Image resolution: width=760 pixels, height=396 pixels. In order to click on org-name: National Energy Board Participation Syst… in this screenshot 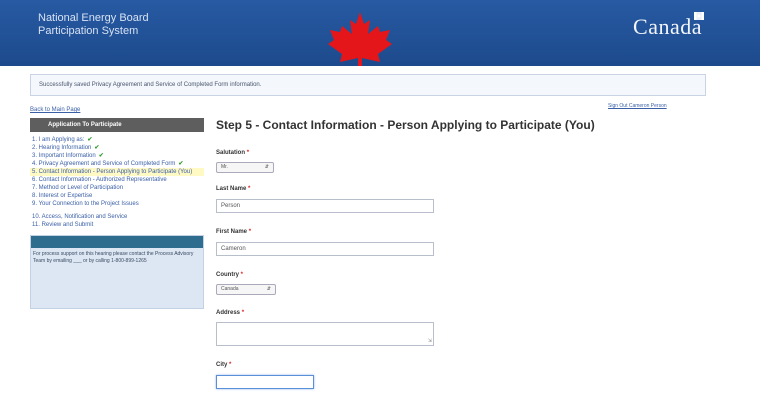, I will do `click(93, 25)`.